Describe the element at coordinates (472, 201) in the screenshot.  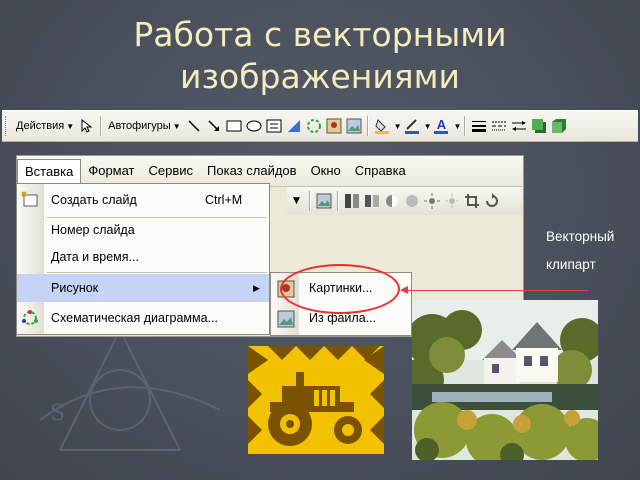
I see `crop-tool-icon` at that location.